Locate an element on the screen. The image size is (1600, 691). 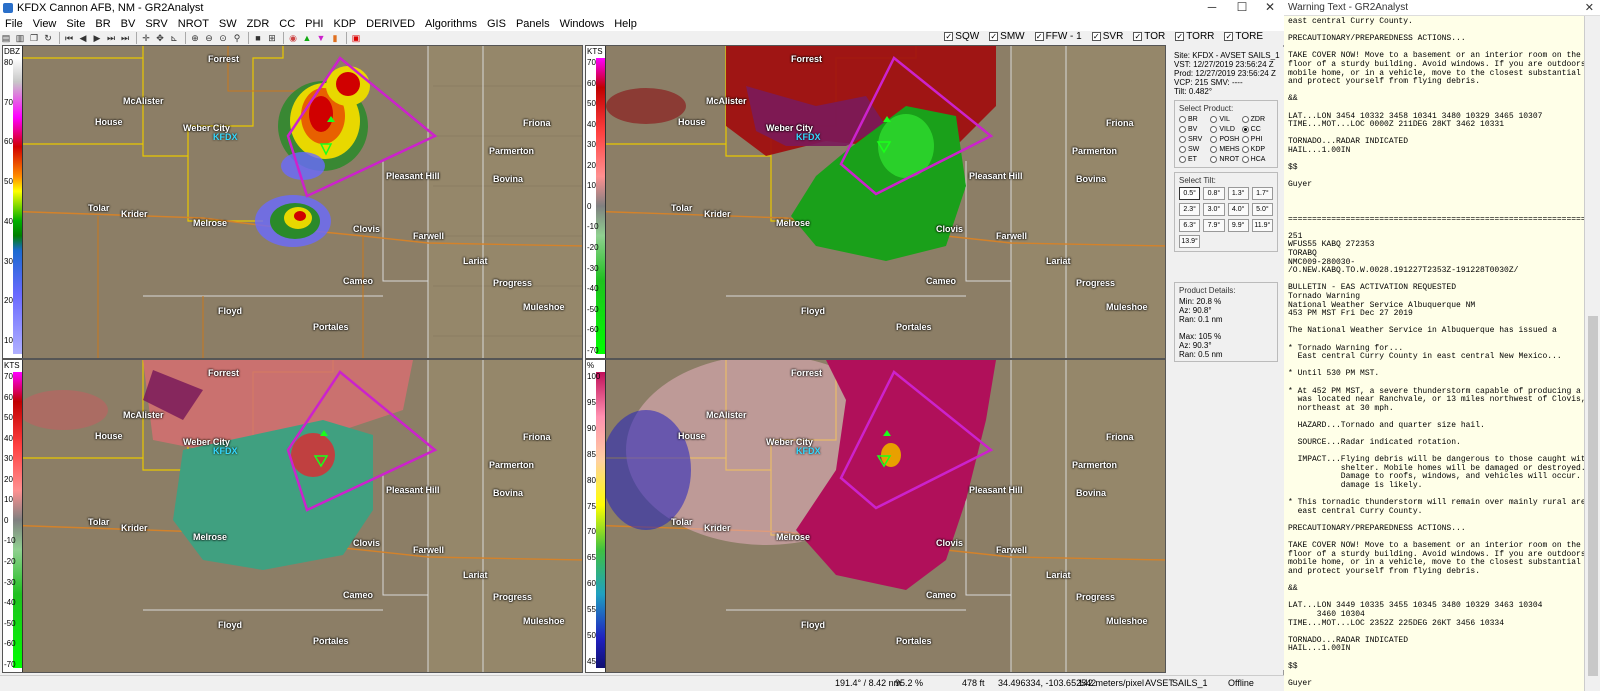
prev-frame-icon: ◀ is located at coordinates (83, 38).